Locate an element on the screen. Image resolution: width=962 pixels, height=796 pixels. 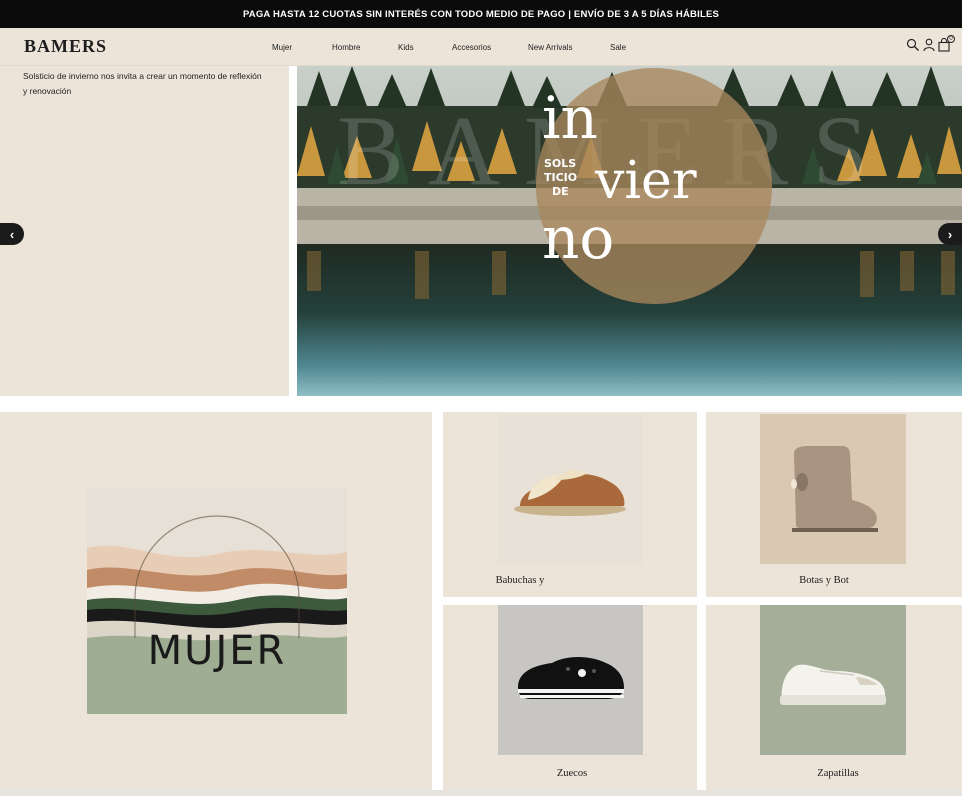
hero-title-in: in is located at coordinates (570, 118).